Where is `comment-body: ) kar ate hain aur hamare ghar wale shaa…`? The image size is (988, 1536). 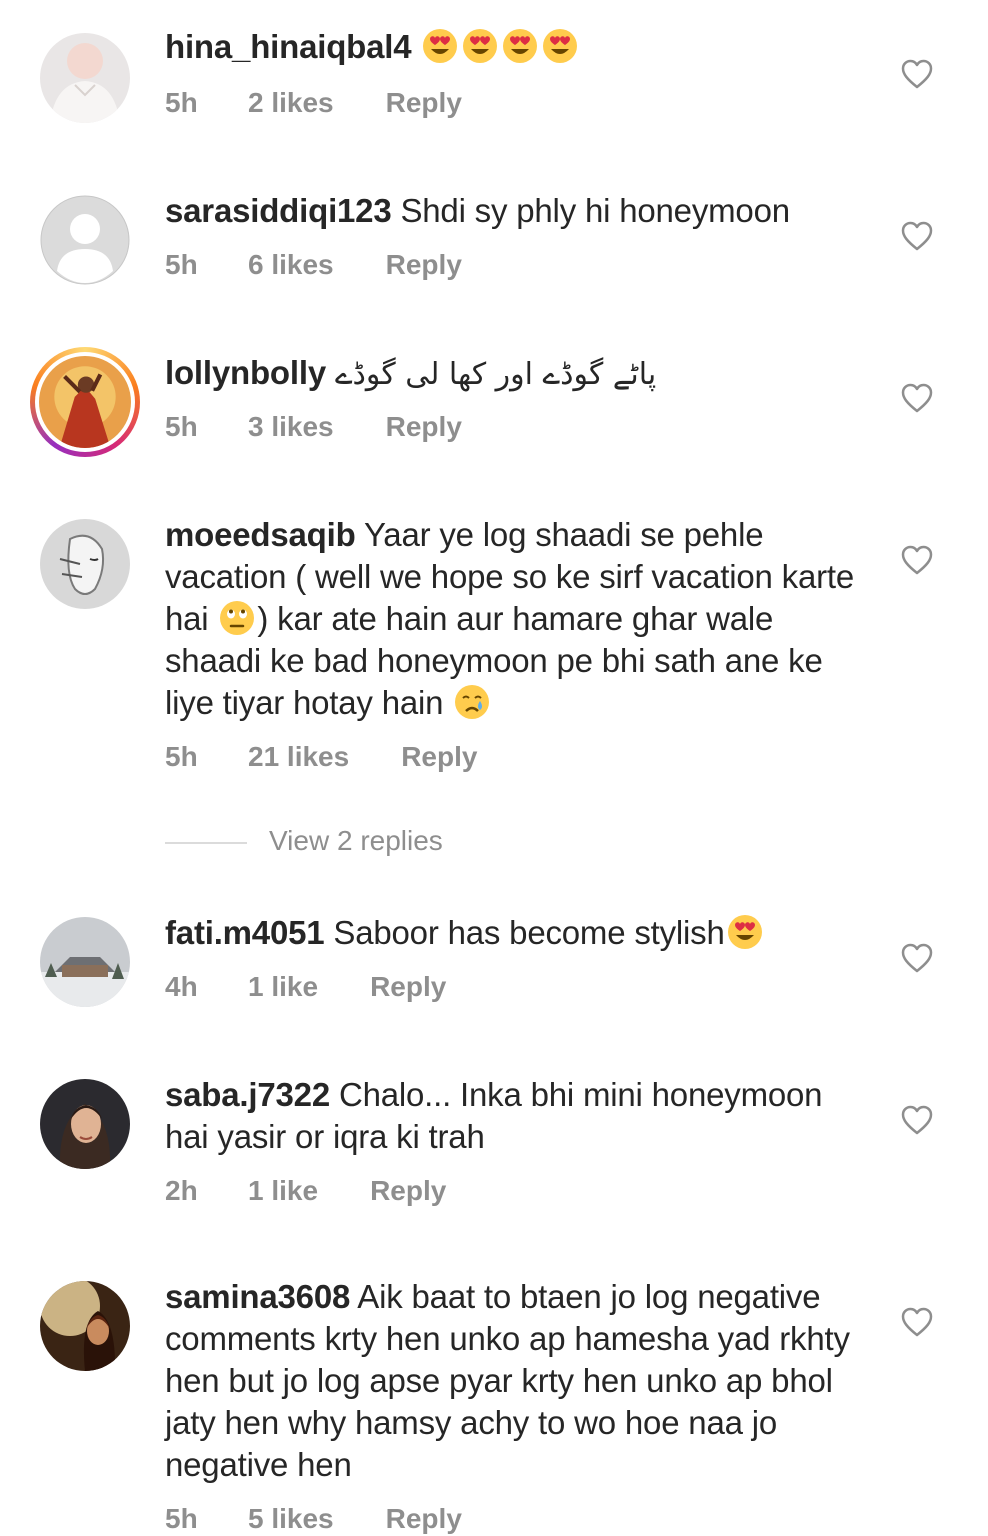
comment-body: ) kar ate hain aur hamare ghar wale shaa… is located at coordinates (494, 660).